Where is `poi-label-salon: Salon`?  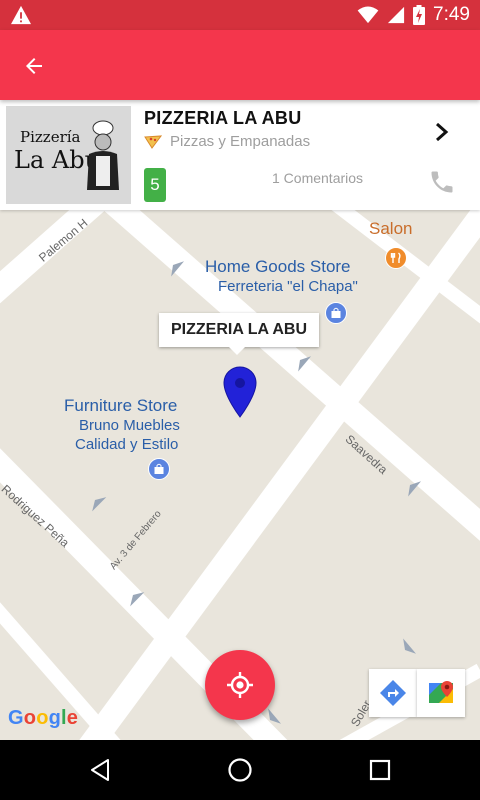 poi-label-salon: Salon is located at coordinates (391, 228).